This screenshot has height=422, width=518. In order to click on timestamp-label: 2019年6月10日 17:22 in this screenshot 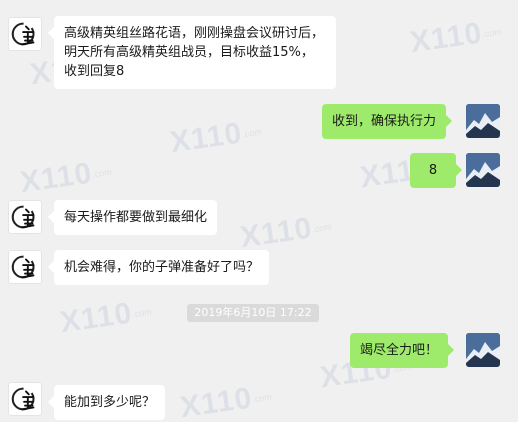, I will do `click(253, 313)`.